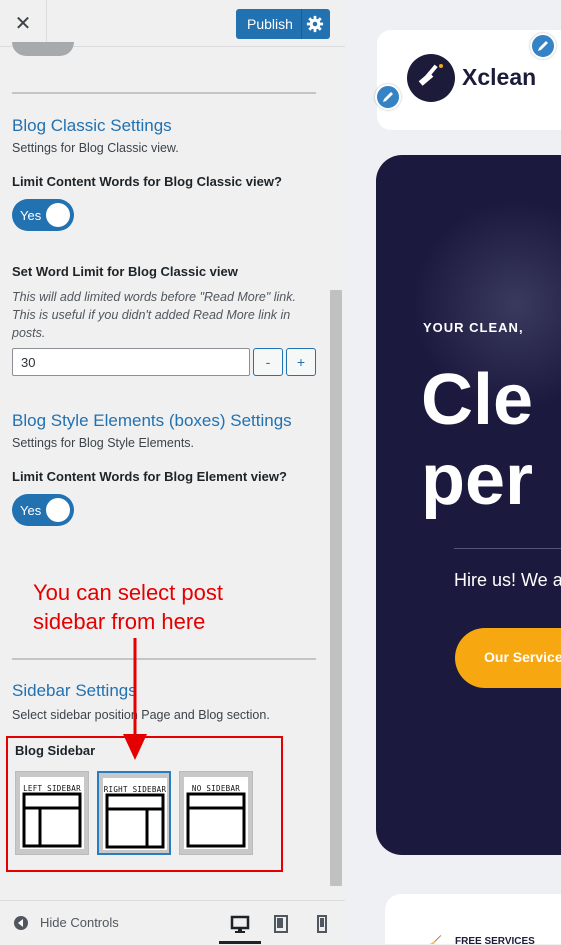  I want to click on collapse-icon, so click(21, 923).